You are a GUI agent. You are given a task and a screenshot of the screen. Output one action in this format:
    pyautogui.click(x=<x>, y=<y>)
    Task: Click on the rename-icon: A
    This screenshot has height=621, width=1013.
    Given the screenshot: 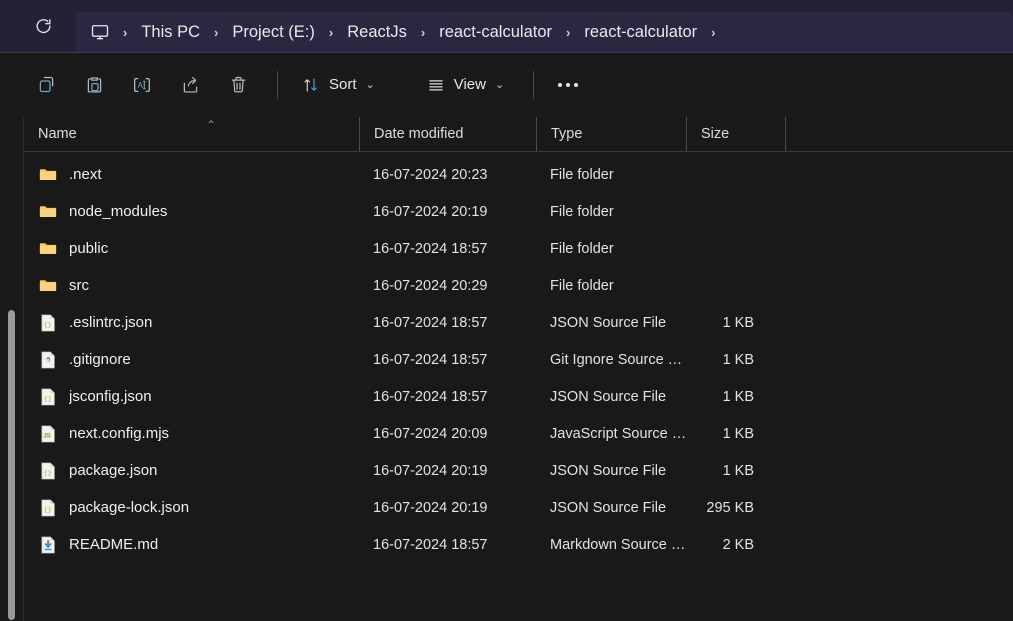 What is the action you would take?
    pyautogui.click(x=142, y=84)
    